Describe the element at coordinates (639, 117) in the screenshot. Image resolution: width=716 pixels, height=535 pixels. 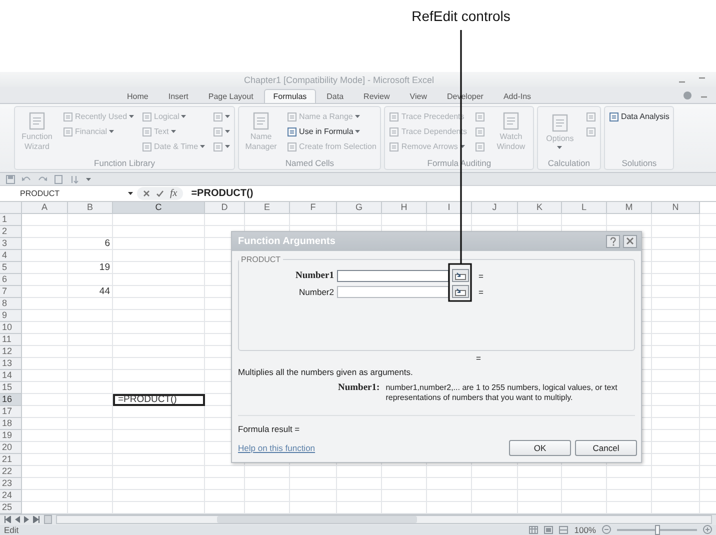
I see `ribbon-button: Data Analysis` at that location.